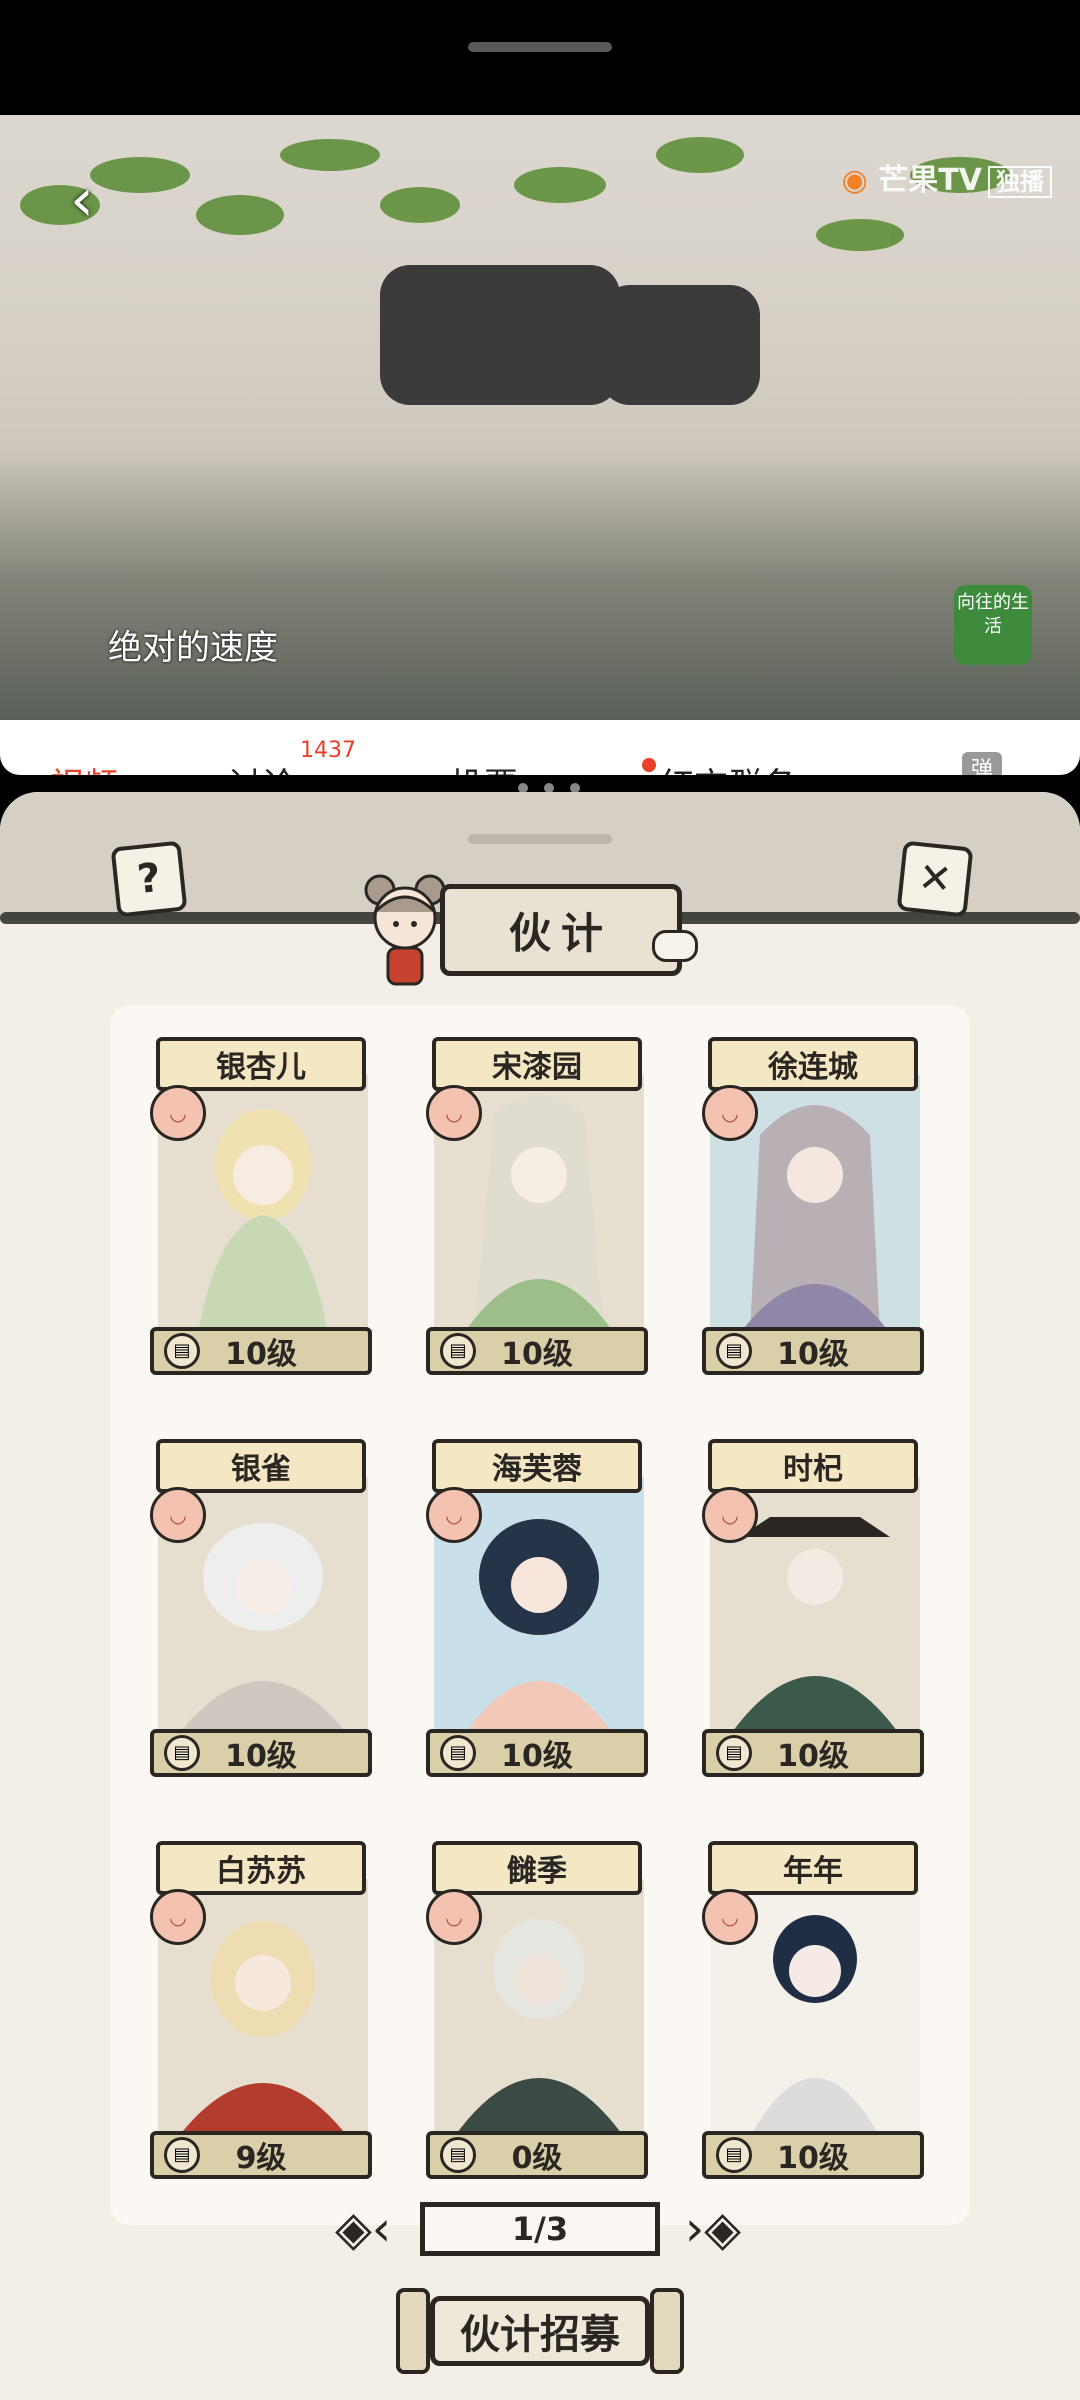 The height and width of the screenshot is (2400, 1080). Describe the element at coordinates (328, 750) in the screenshot. I see `tab-discuss-count: 1437` at that location.